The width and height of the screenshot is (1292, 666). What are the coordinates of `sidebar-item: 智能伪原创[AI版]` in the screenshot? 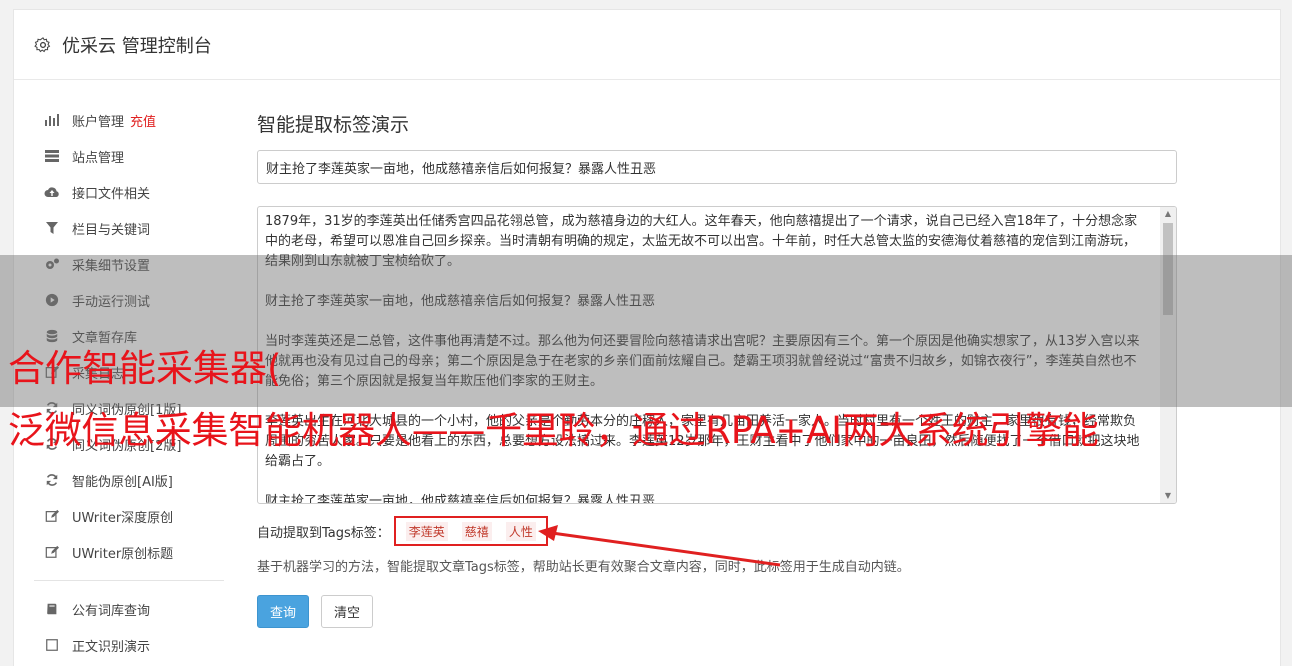 It's located at (129, 480).